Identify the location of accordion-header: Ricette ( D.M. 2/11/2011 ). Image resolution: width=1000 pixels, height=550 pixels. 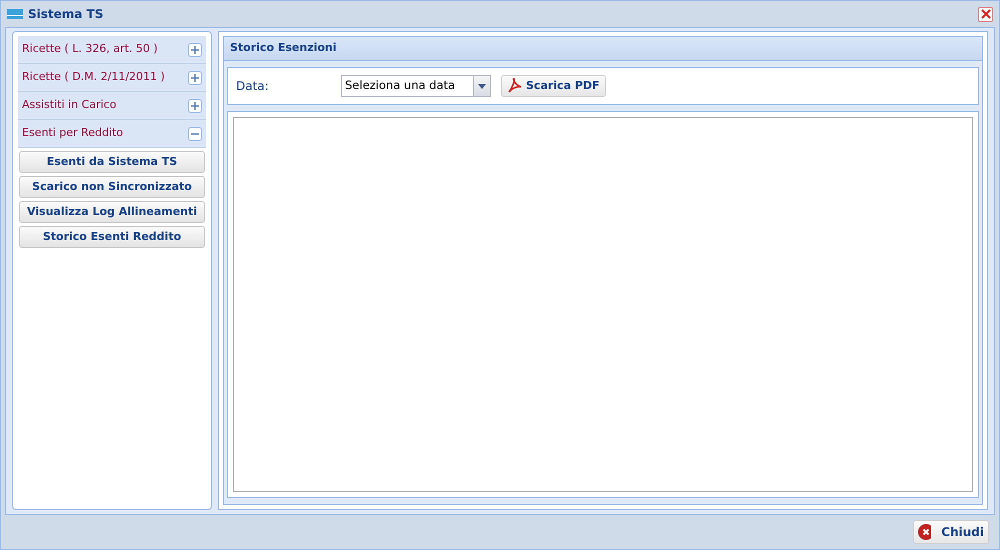
(112, 78).